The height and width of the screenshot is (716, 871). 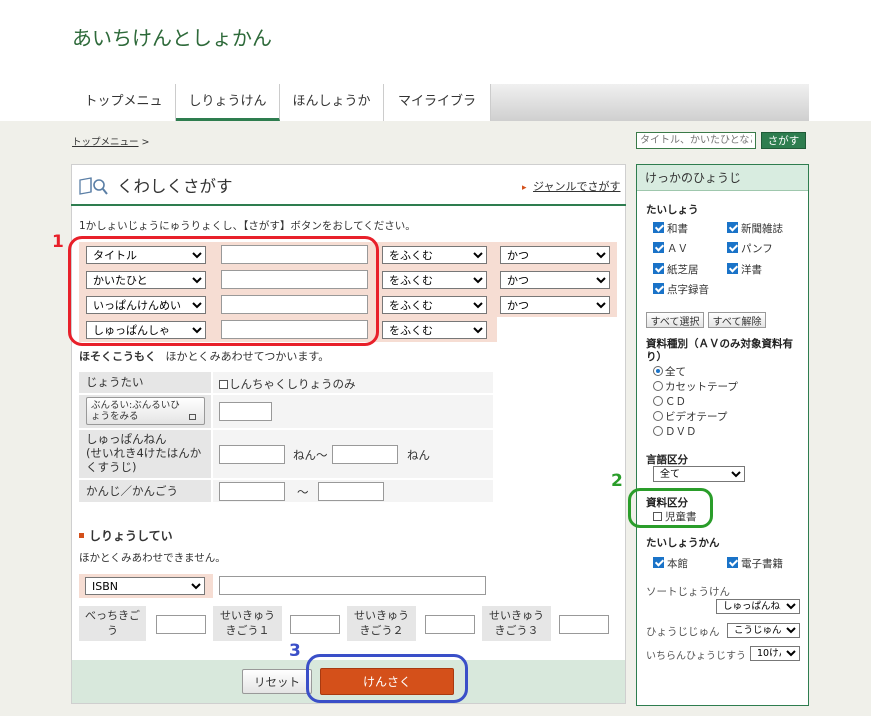 What do you see at coordinates (555, 305) in the screenshot?
I see `operator-select-3: かつ` at bounding box center [555, 305].